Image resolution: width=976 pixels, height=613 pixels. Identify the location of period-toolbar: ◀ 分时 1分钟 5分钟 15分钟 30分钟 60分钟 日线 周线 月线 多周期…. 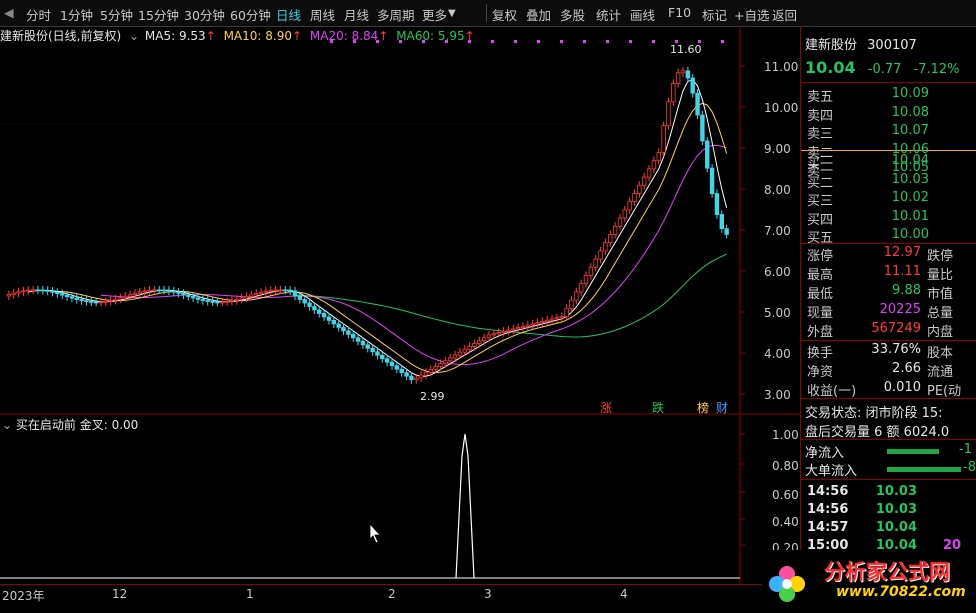
(488, 13).